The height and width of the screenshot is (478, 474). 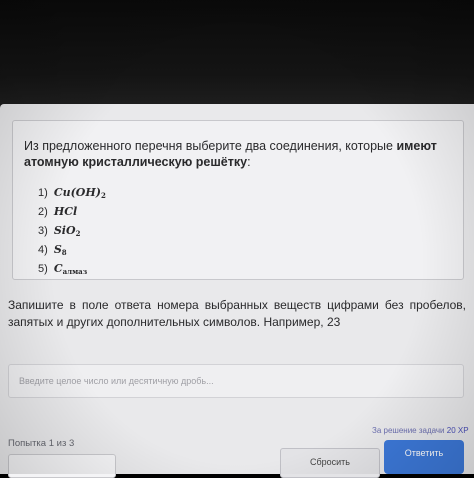 What do you see at coordinates (60, 250) in the screenshot?
I see `option-formula: S8` at bounding box center [60, 250].